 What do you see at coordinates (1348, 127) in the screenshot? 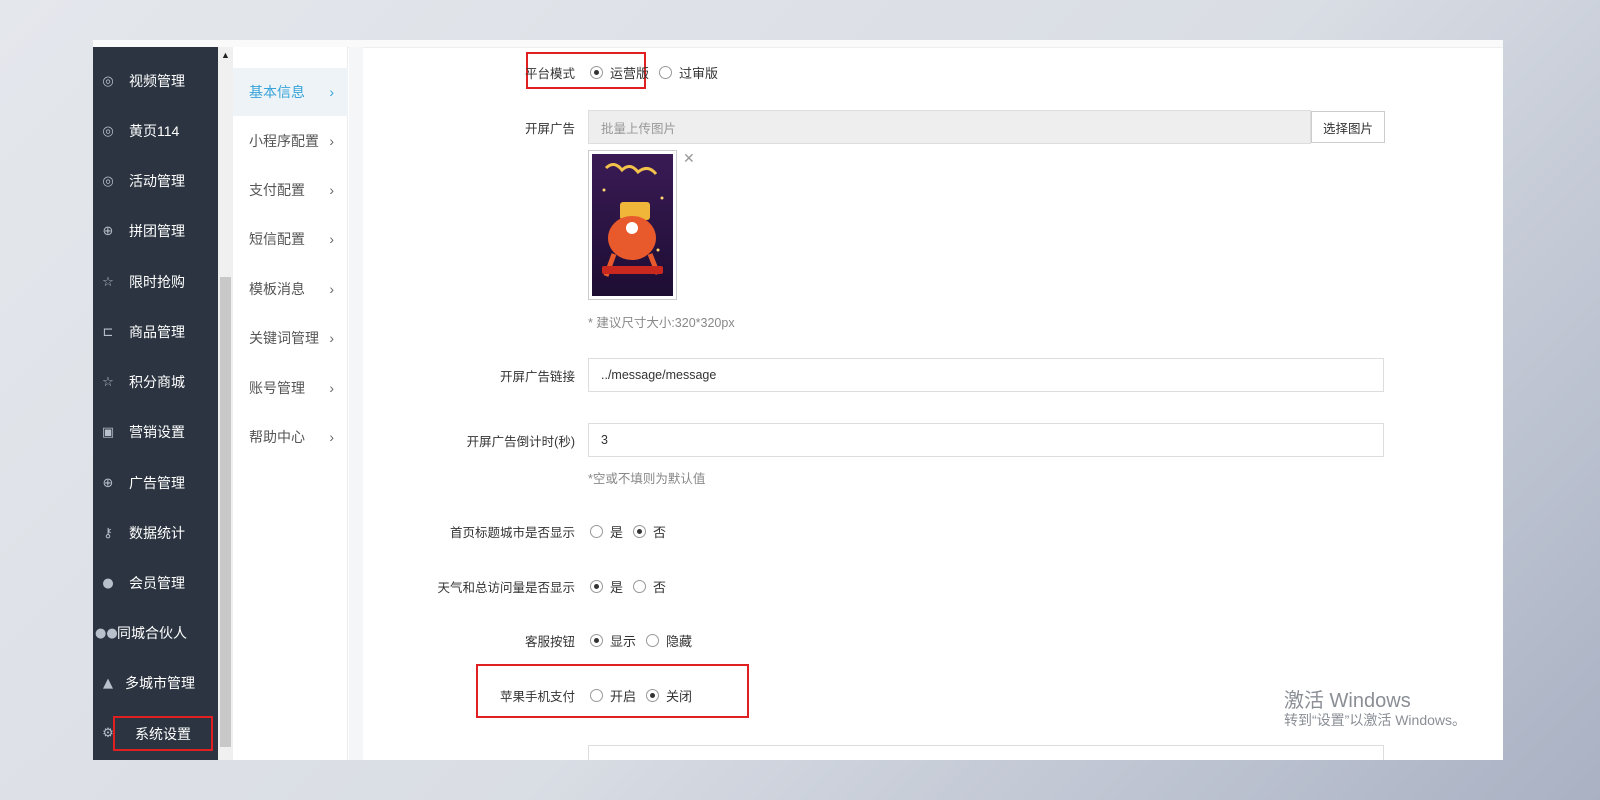
I see `select-image-button: 选择图片` at bounding box center [1348, 127].